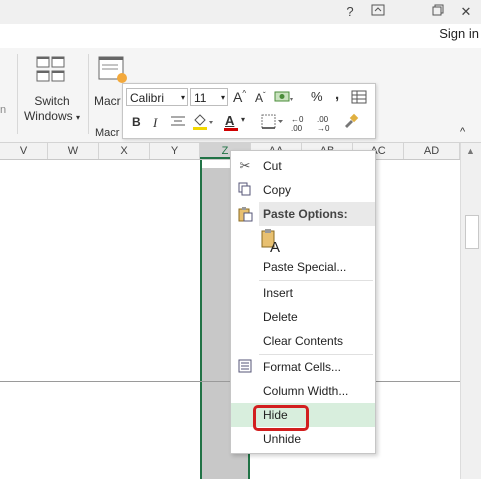 Image resolution: width=481 pixels, height=479 pixels. I want to click on column-header-y: Y, so click(175, 151).